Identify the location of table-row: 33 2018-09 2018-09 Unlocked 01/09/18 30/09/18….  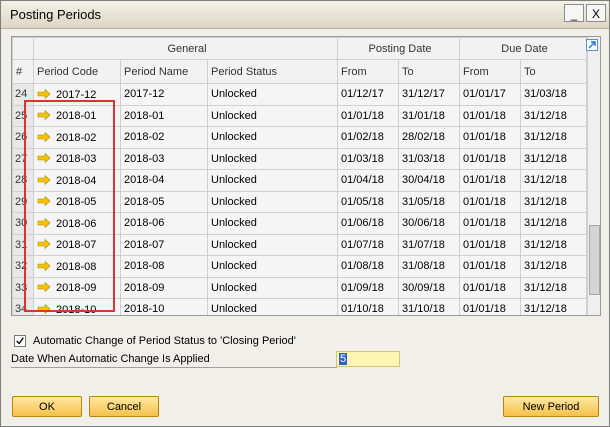
(300, 287).